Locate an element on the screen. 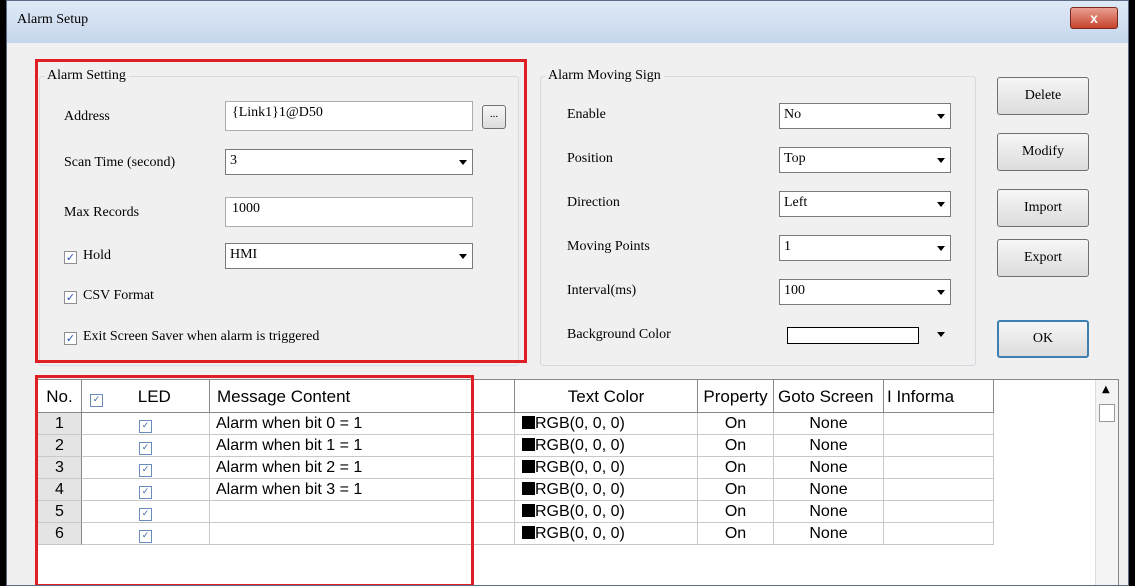 This screenshot has height=586, width=1135. interval-select: 100 is located at coordinates (865, 292).